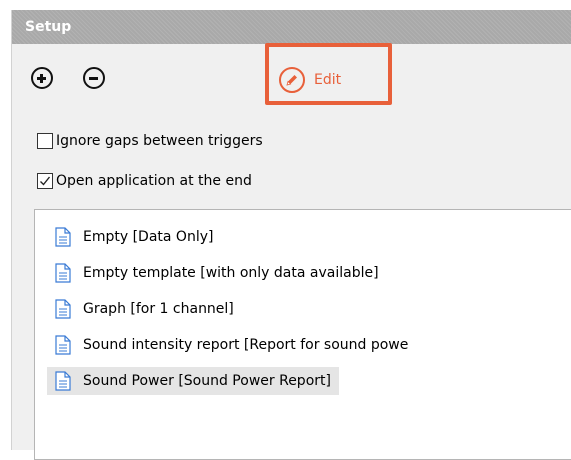 The height and width of the screenshot is (460, 571). I want to click on checkmark-icon, so click(45, 181).